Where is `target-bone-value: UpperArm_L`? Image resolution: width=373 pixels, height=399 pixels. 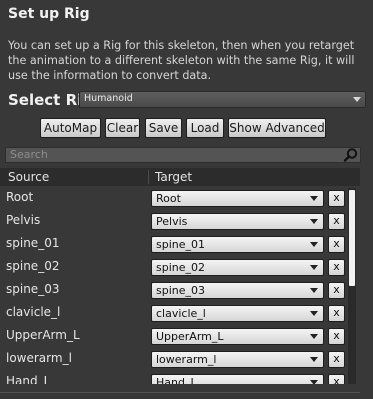
target-bone-value: UpperArm_L is located at coordinates (190, 336).